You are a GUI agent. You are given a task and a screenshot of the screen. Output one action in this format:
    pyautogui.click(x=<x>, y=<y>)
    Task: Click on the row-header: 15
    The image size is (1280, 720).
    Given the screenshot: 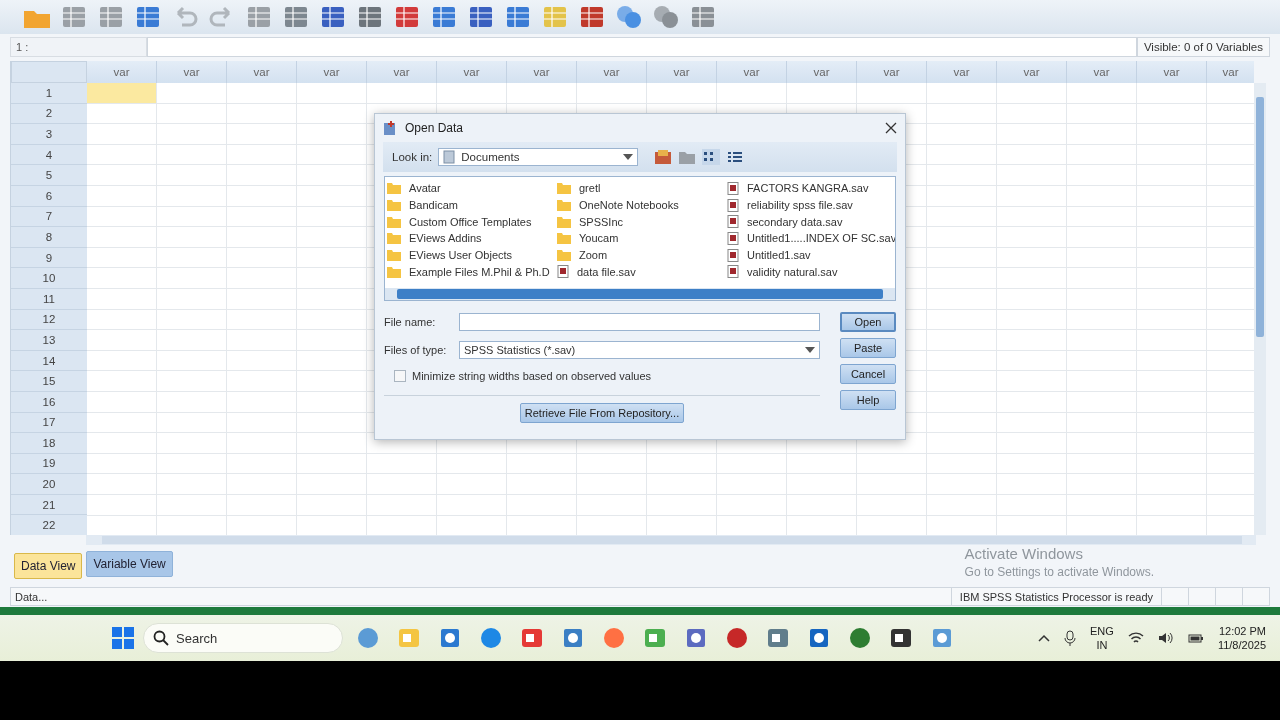 What is the action you would take?
    pyautogui.click(x=49, y=381)
    